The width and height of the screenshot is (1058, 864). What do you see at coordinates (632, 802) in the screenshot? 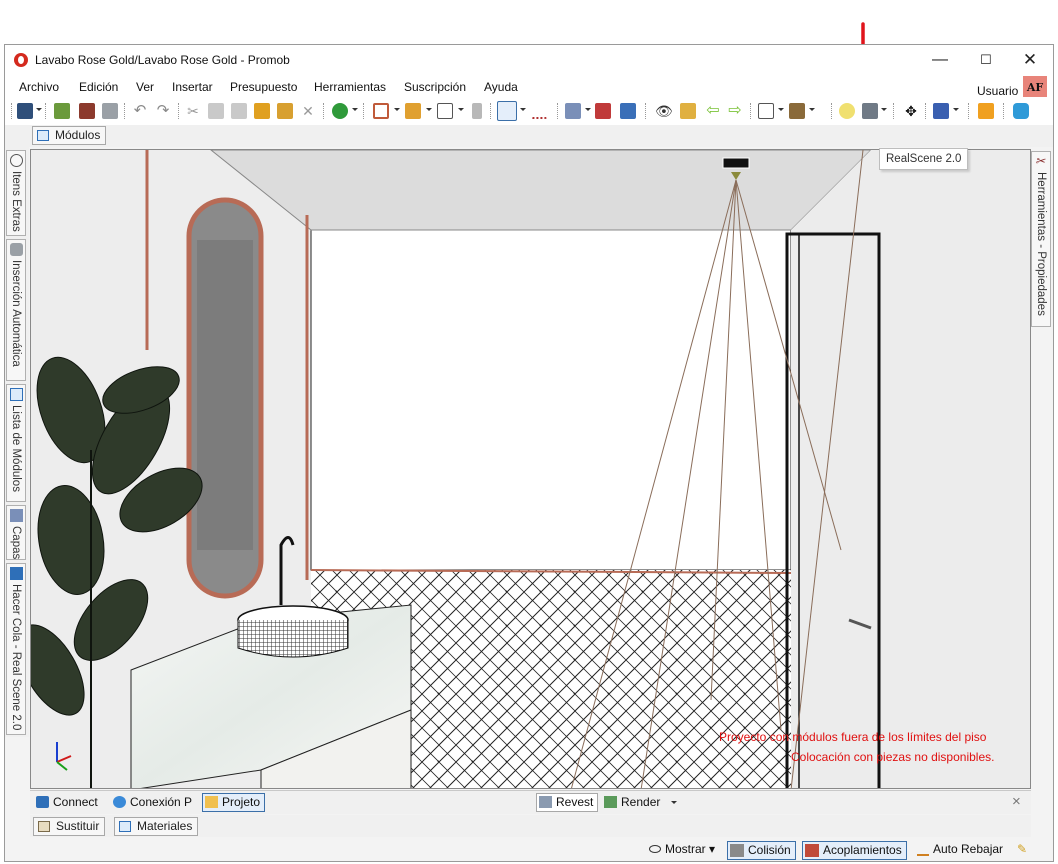
I see `tab-render: Render` at bounding box center [632, 802].